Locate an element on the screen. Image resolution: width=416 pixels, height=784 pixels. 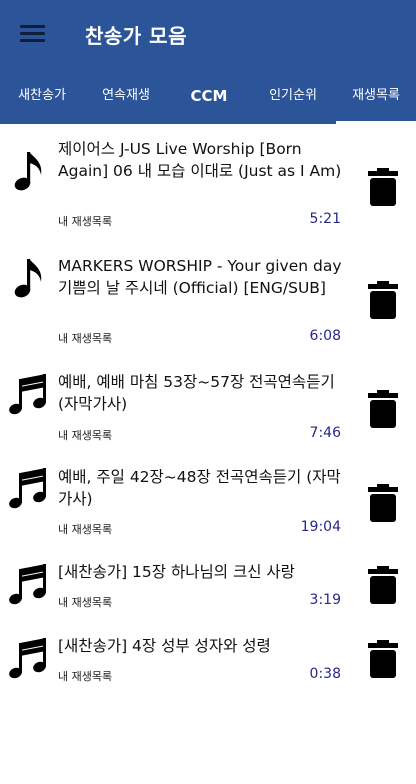
song-duration: 6:08 is located at coordinates (325, 336).